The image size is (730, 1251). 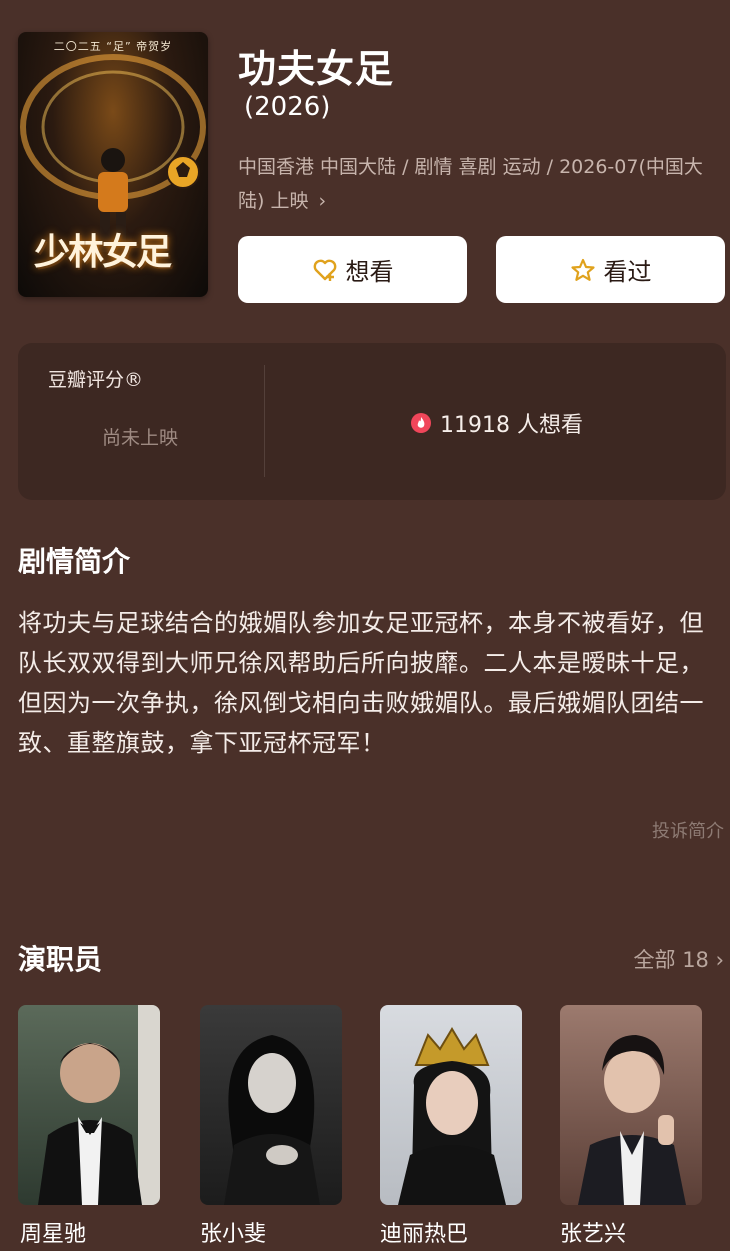 I want to click on star-icon, so click(x=583, y=270).